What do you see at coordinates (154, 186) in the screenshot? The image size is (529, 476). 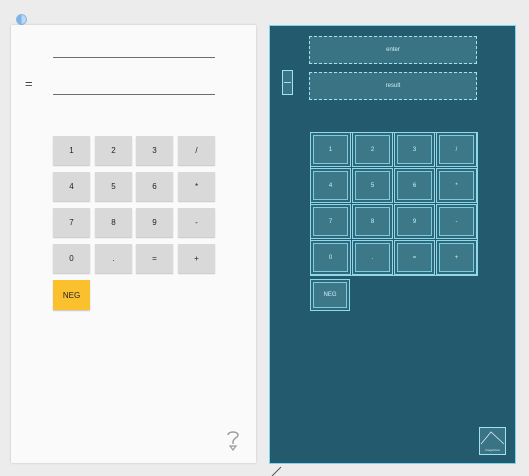 I see `key-6: 6` at bounding box center [154, 186].